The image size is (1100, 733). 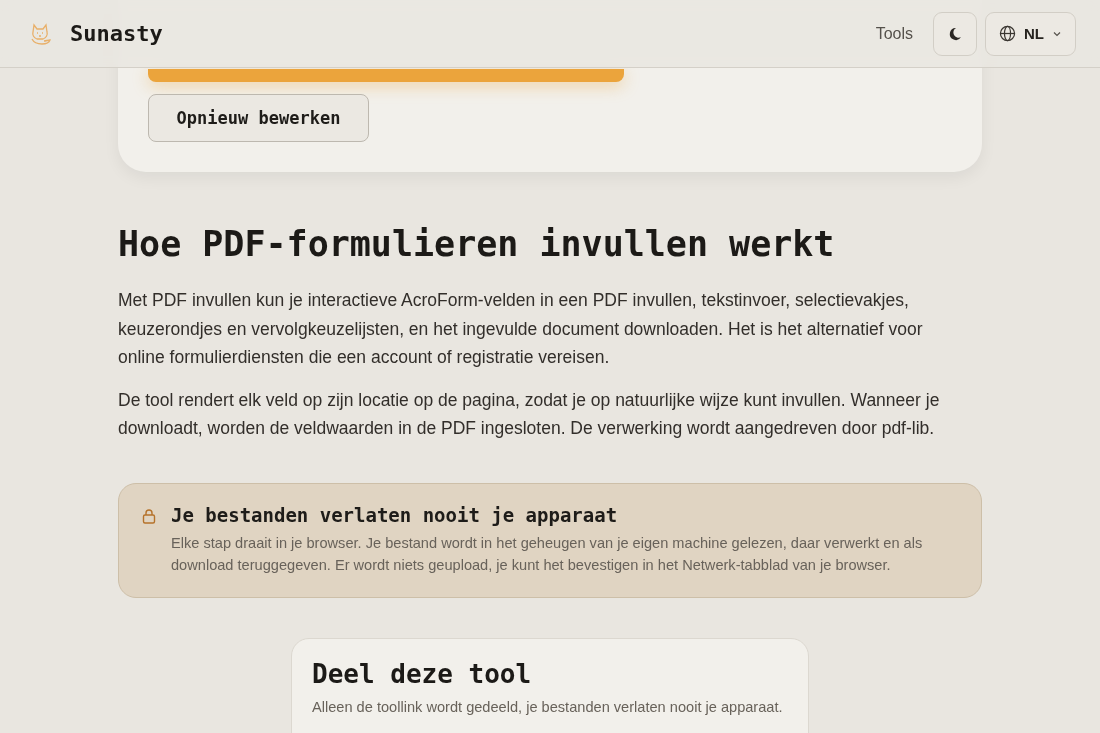 What do you see at coordinates (521, 329) in the screenshot?
I see `paragraph: Met PDF invullen kun je interactieve AcroForm-velden in een PDF invullen, tekstinvoer, selectievakjes, keuzerondjes en vervolgkeuzelijsten, en het ingevulde document downloaden. Het is het alternatief voor online formulierdiensten die een account of registratie vereisen.` at bounding box center [521, 329].